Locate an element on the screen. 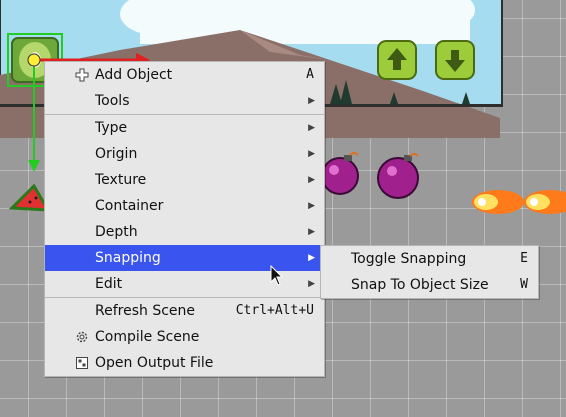  up-arrow-button is located at coordinates (397, 60).